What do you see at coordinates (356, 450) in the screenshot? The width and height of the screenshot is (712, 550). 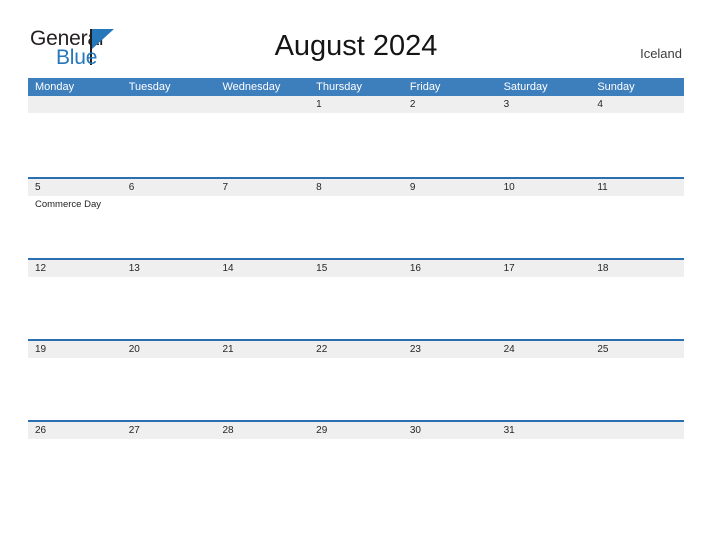 I see `calendar-week-row: 26 27 28 29 30 31` at bounding box center [356, 450].